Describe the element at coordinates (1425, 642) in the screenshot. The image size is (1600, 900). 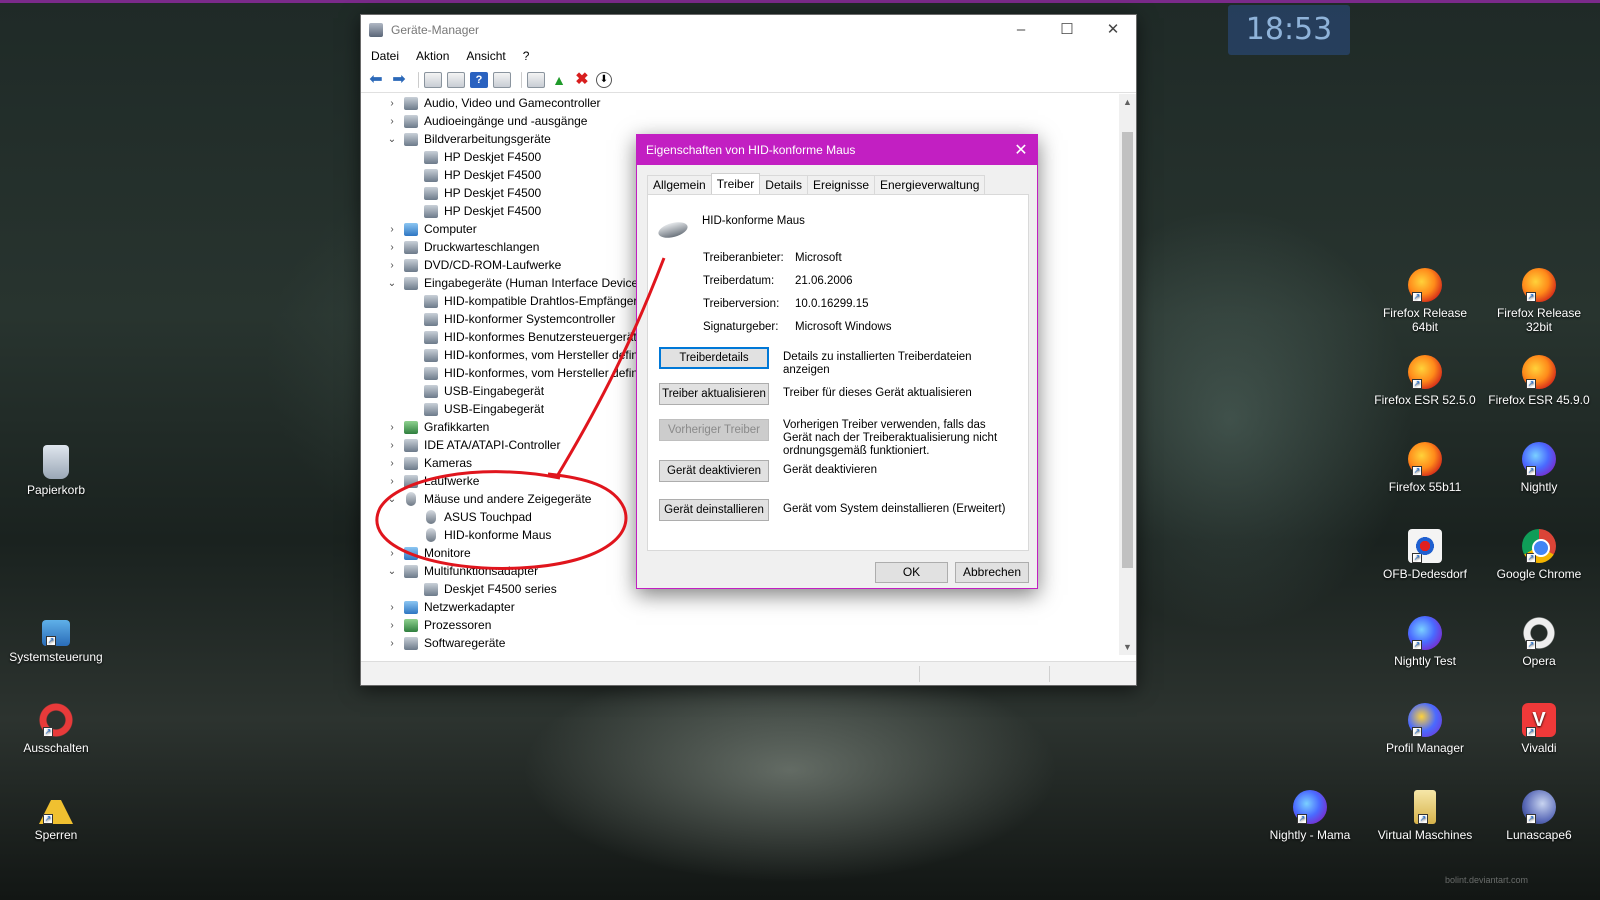
I see `desktop-icon-nightly-test: ↗ Nightly Test` at that location.